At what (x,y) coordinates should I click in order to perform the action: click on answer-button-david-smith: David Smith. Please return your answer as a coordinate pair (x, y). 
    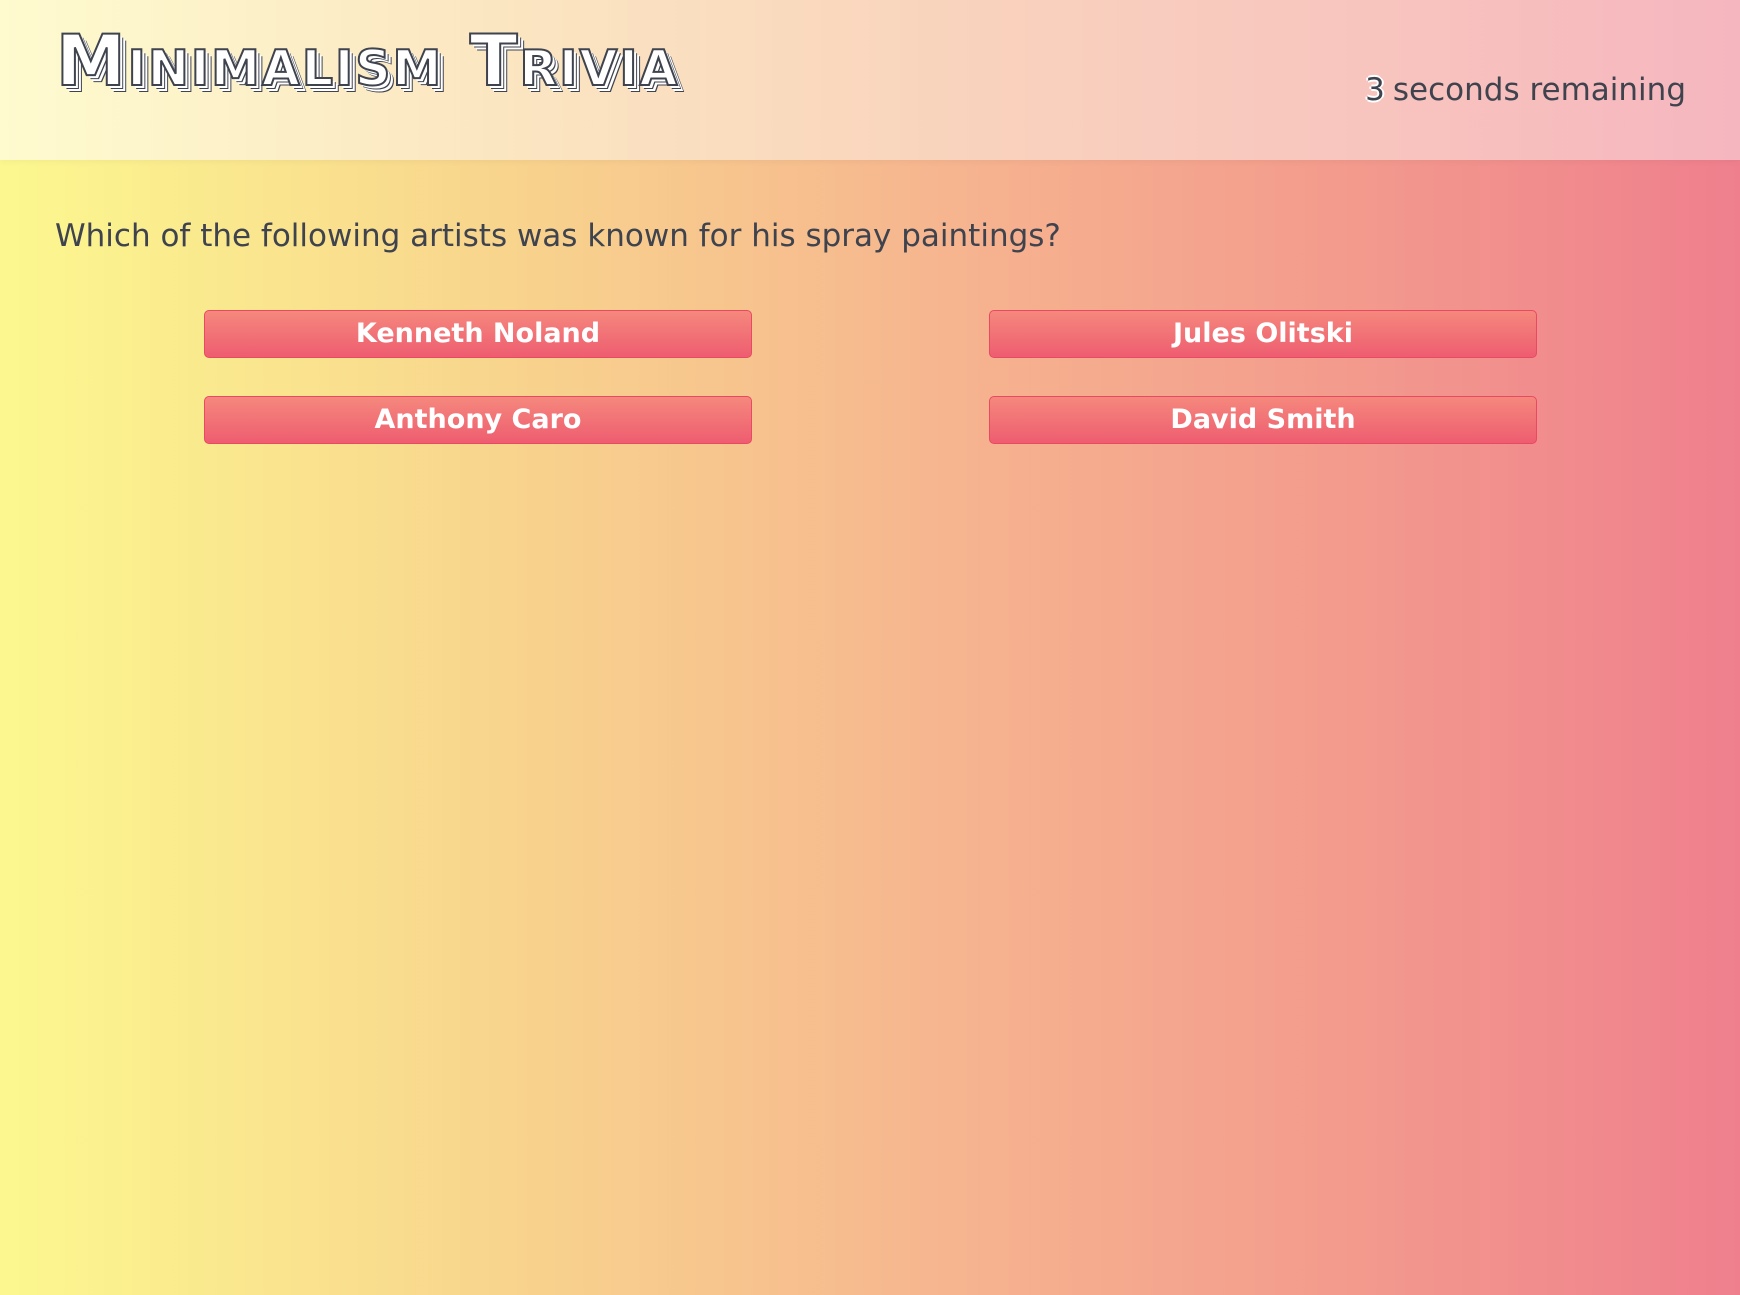
    Looking at the image, I should click on (1263, 420).